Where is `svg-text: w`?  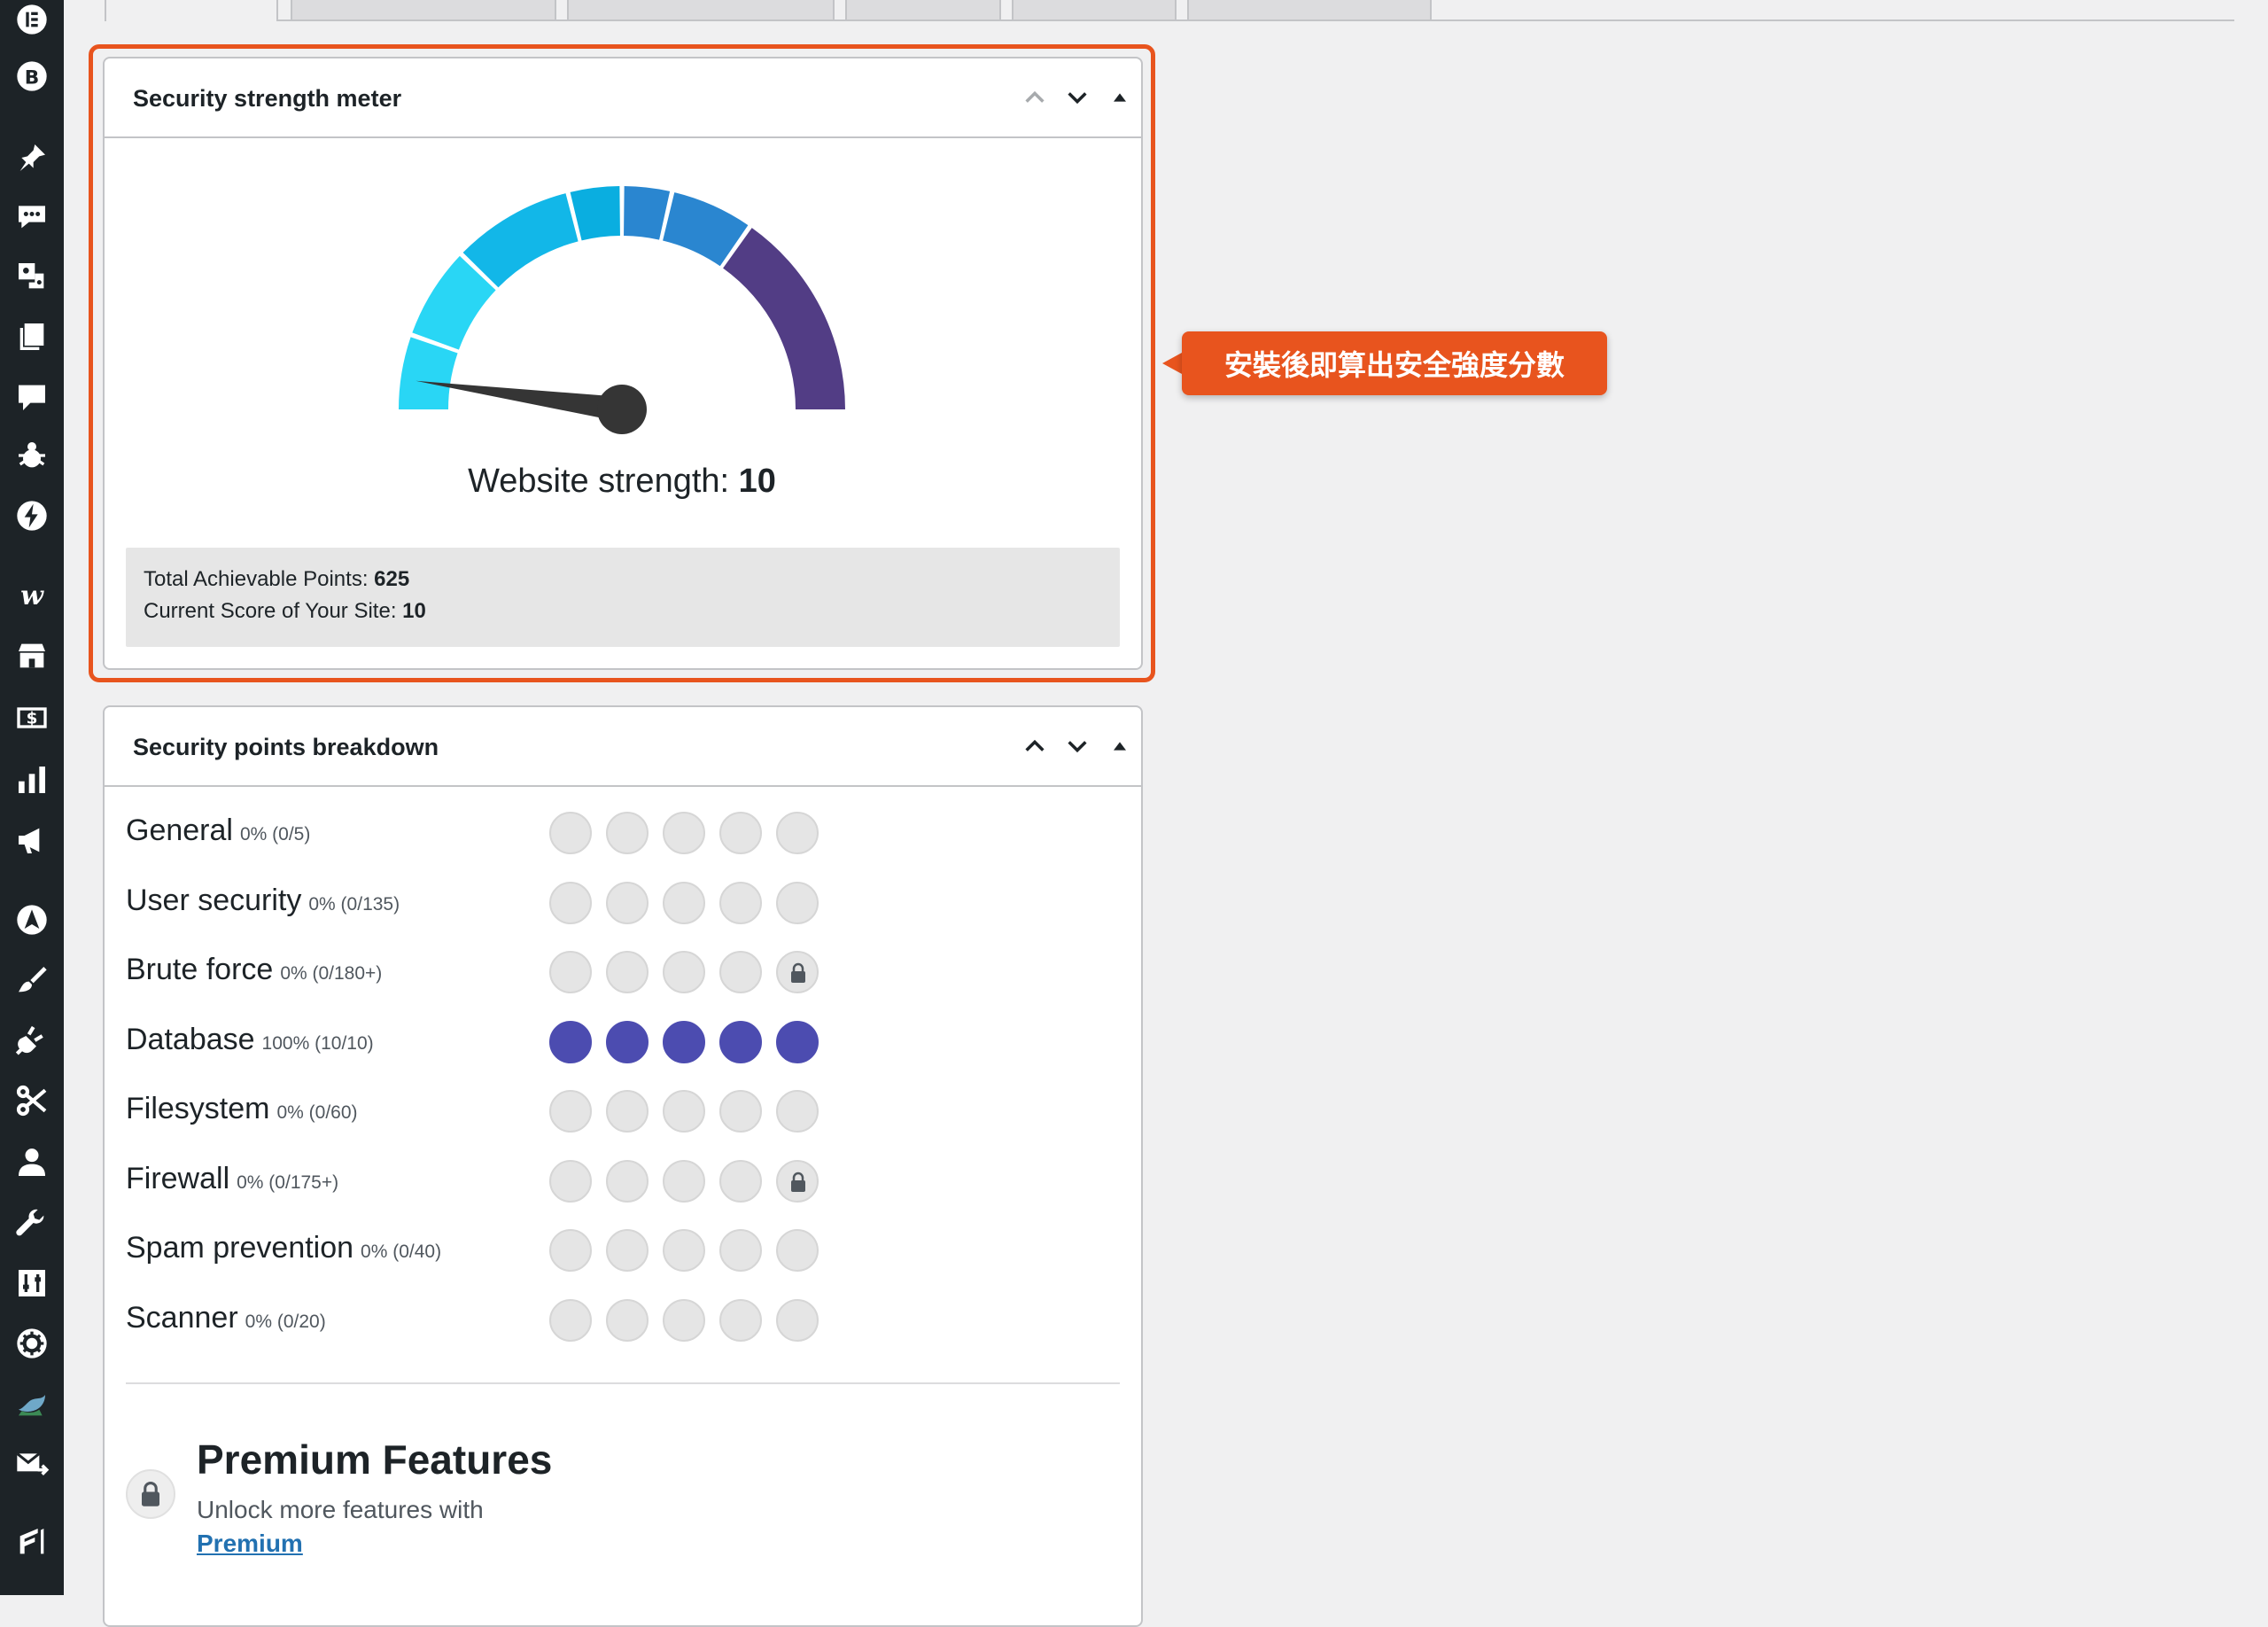 svg-text: w is located at coordinates (32, 595).